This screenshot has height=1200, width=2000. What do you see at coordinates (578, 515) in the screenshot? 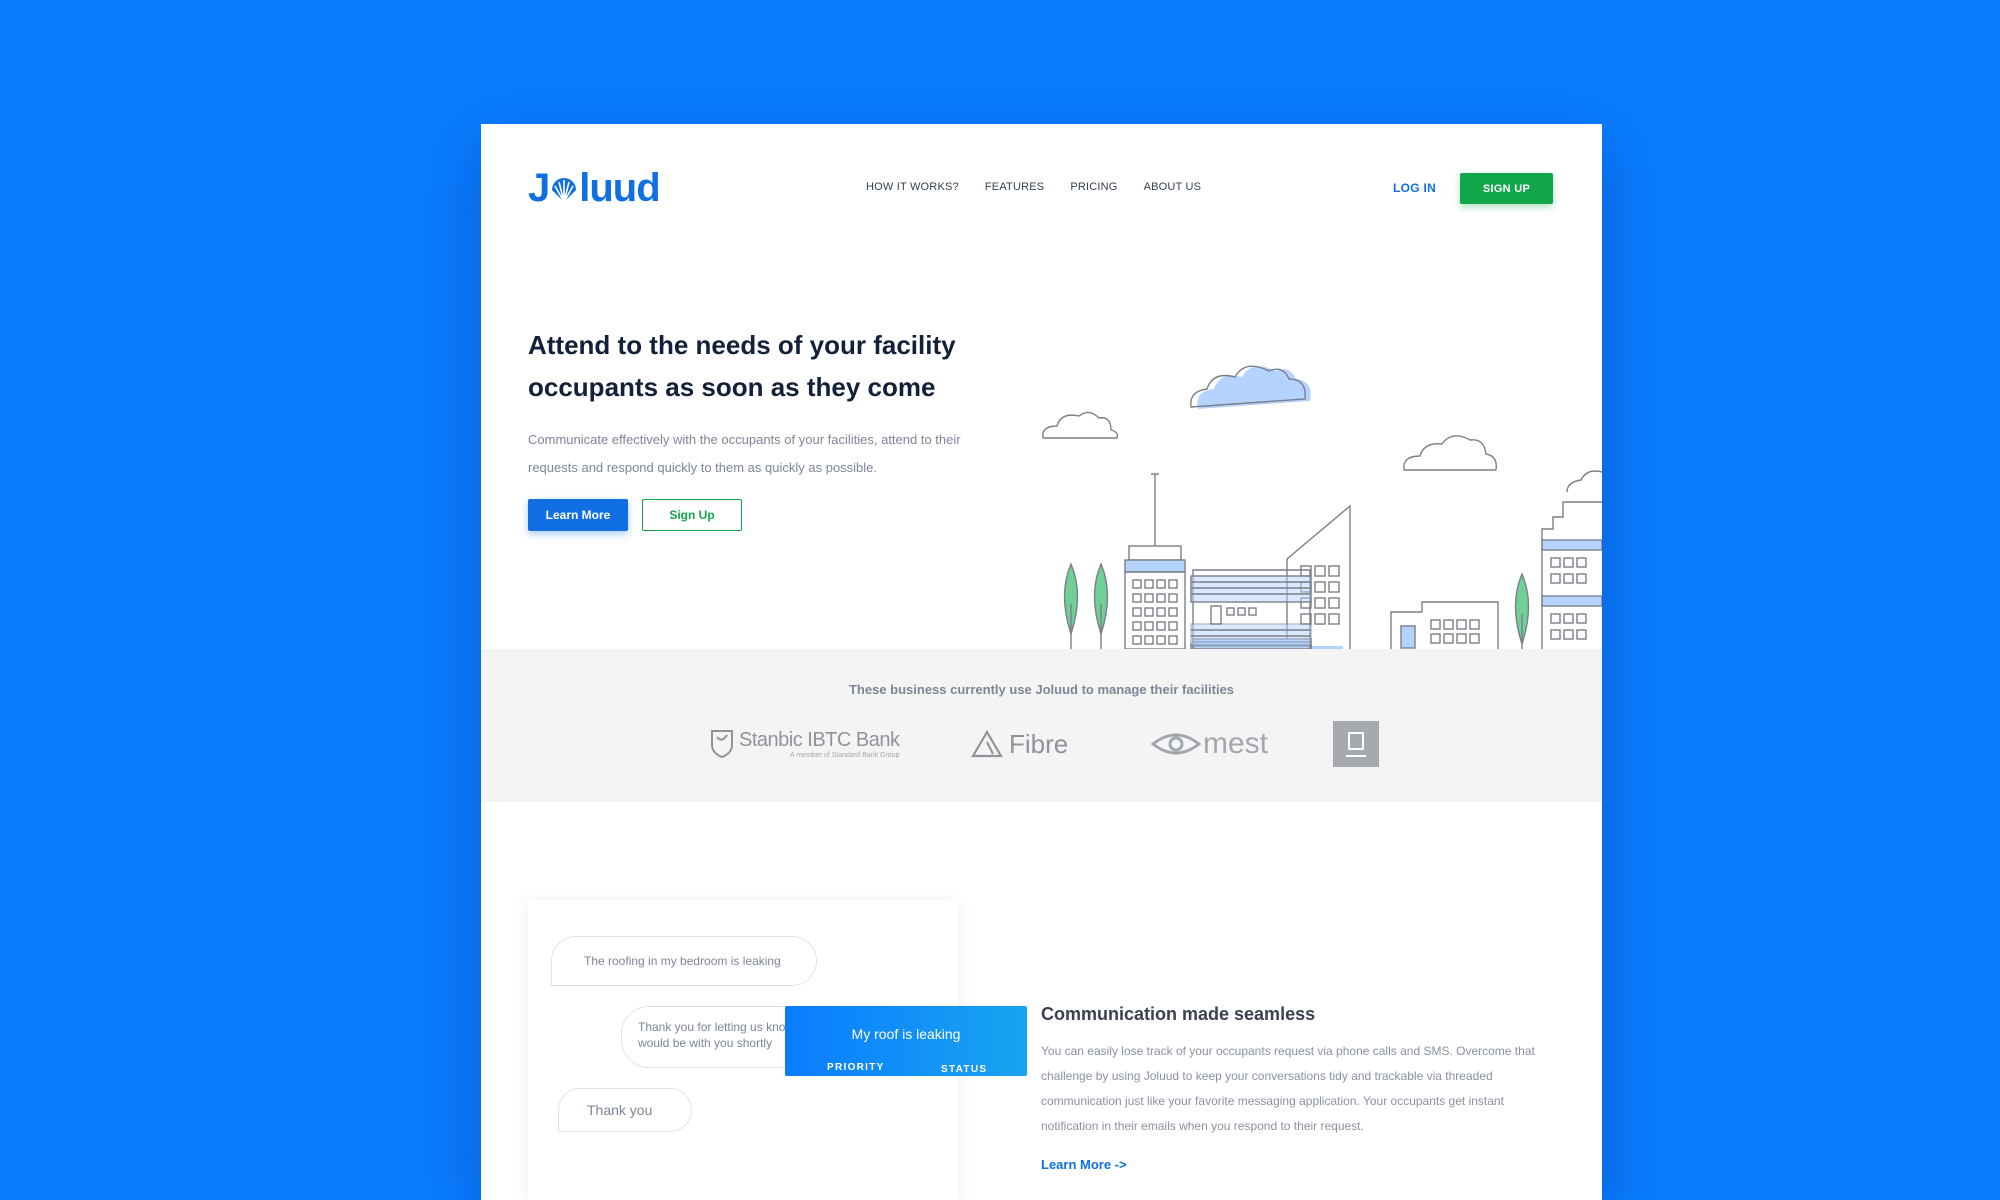
I see `learn-more-button: Learn More` at bounding box center [578, 515].